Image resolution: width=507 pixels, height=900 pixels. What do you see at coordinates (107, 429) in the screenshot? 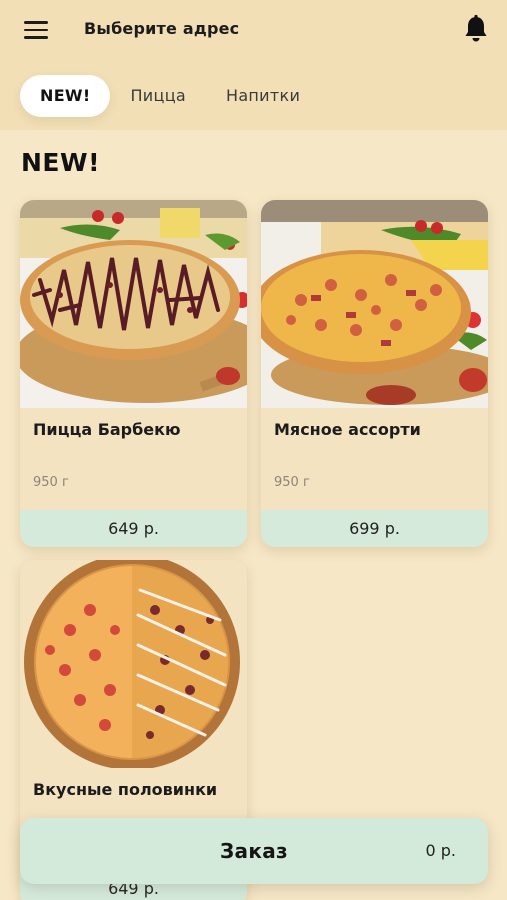
I see `product-name: Пицца Барбекю` at bounding box center [107, 429].